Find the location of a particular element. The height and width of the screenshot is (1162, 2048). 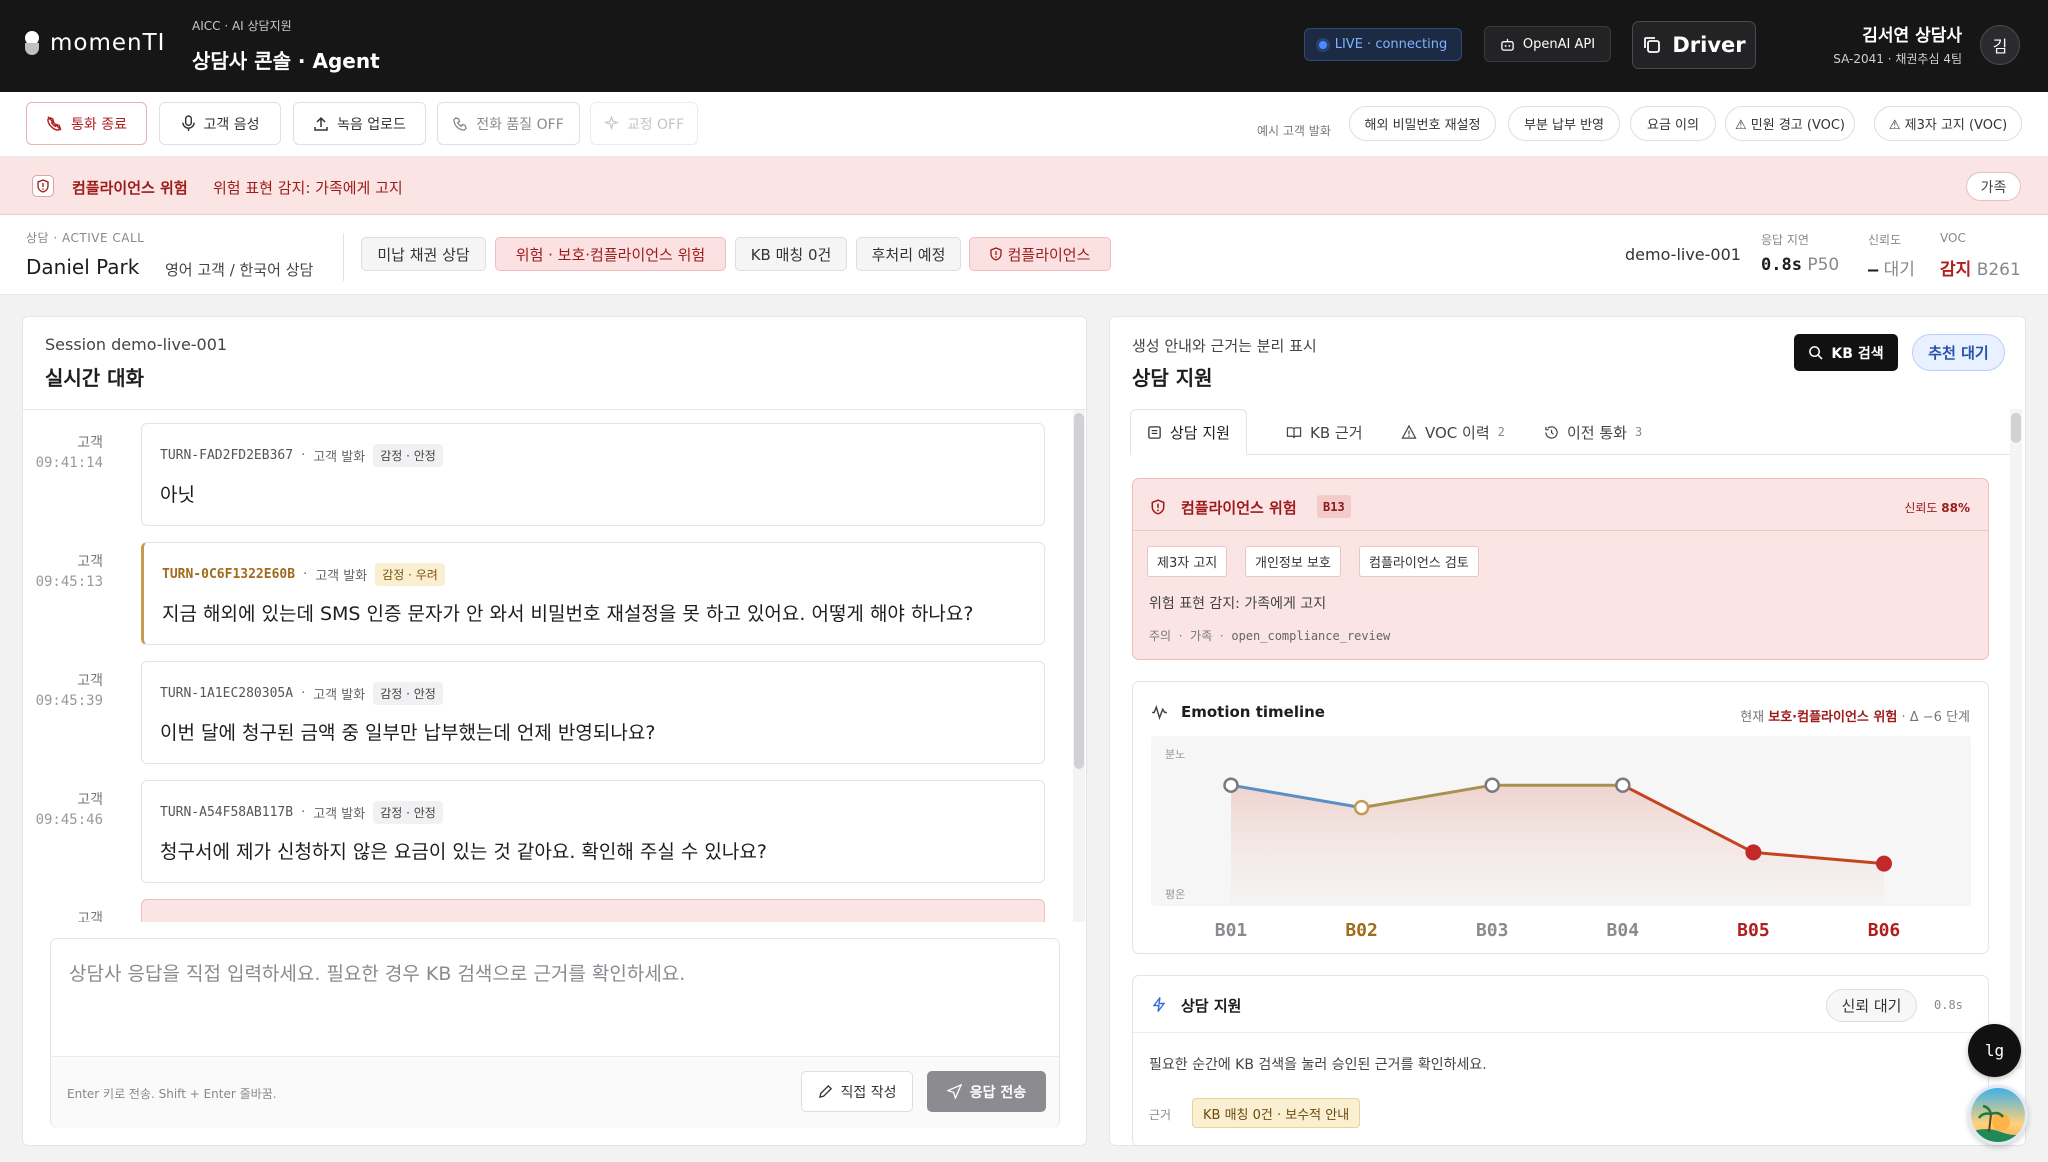

turn-bubble: TURN-FAD2FD2EB367 · 고객 발화 감정 · 안정 아닛 is located at coordinates (593, 474).